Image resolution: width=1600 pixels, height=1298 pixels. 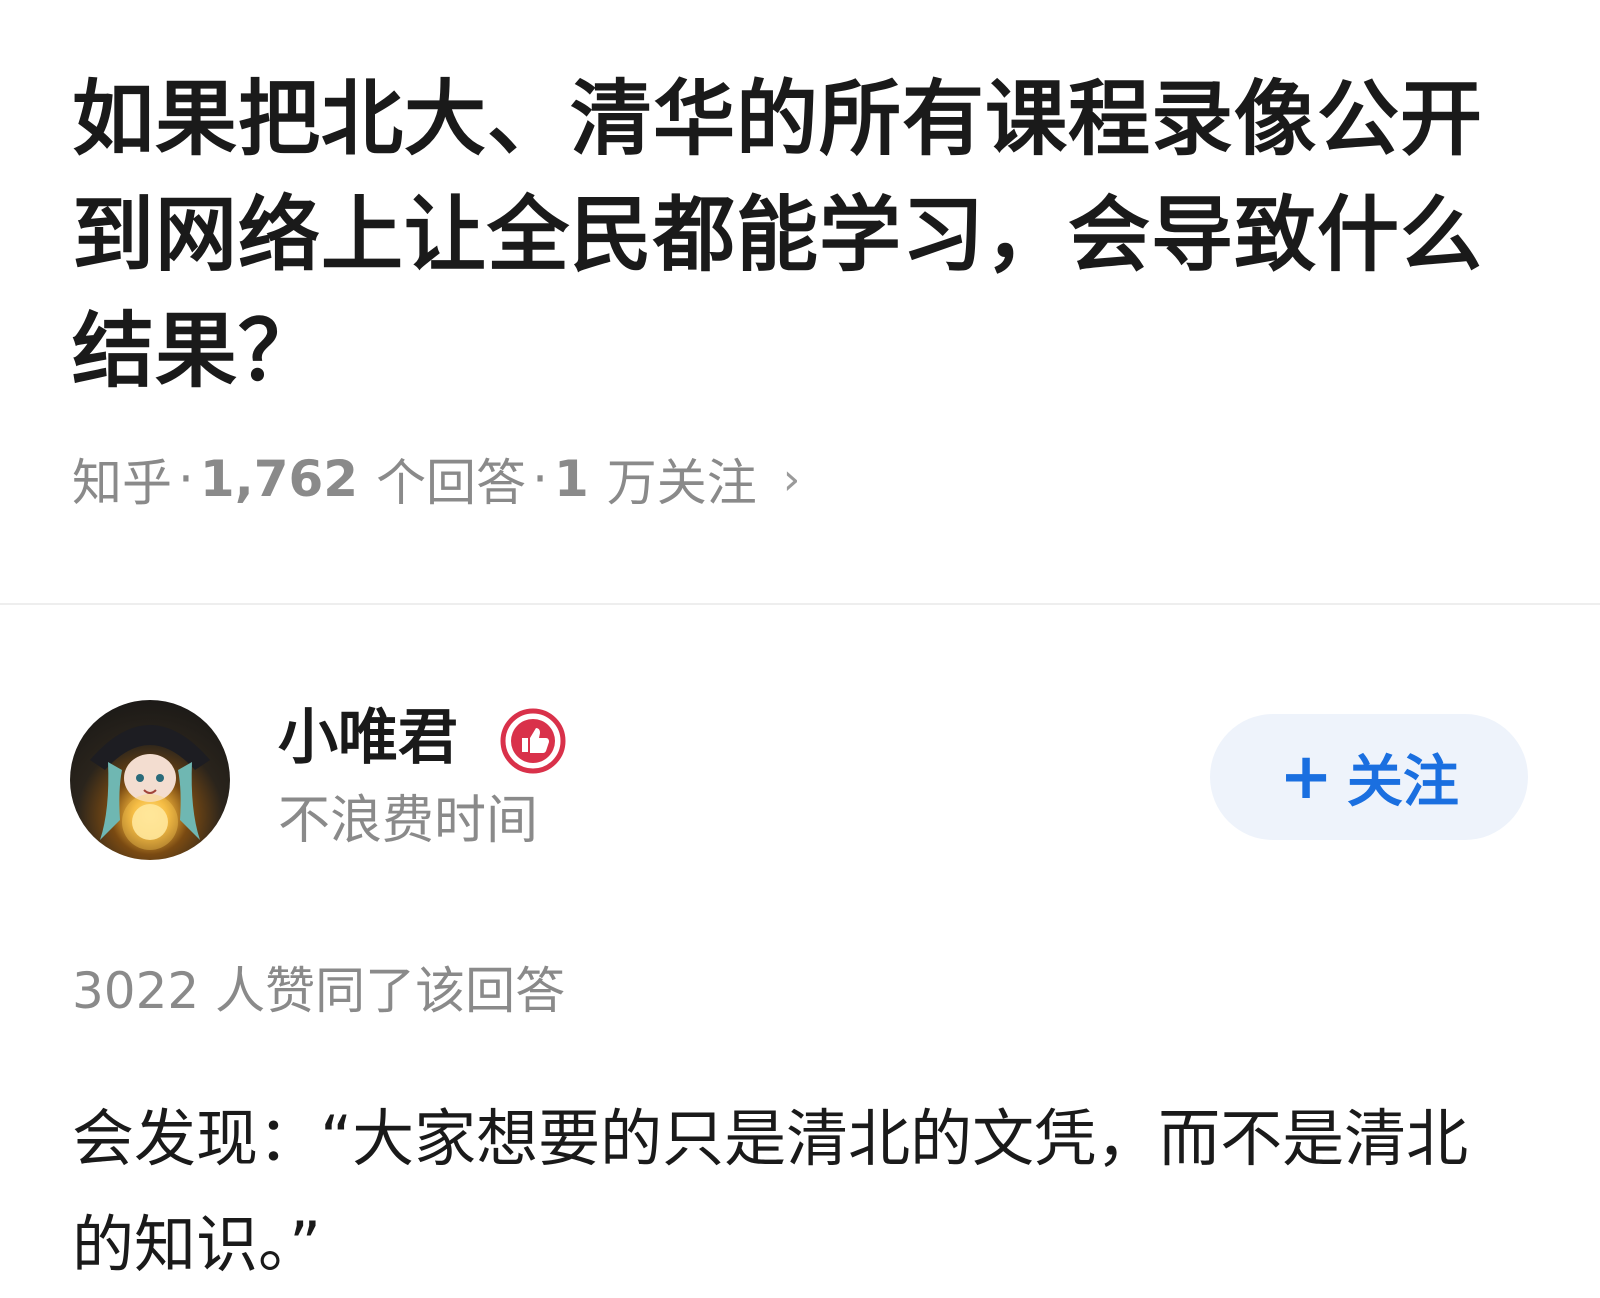 I want to click on upvote-count: 3022 人赞同了该回答, so click(x=319, y=991).